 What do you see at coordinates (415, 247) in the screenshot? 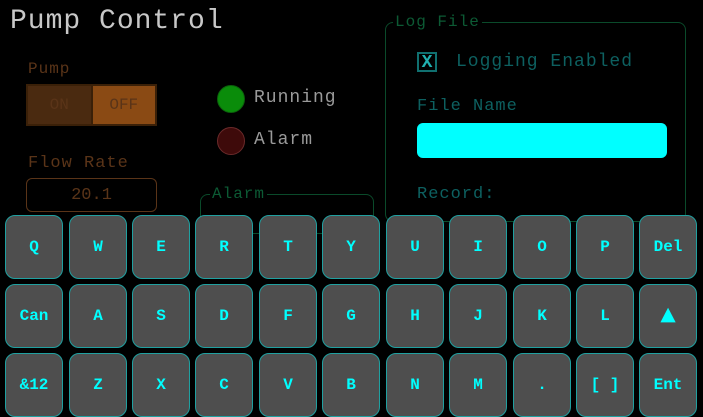
I see `key-6: U` at bounding box center [415, 247].